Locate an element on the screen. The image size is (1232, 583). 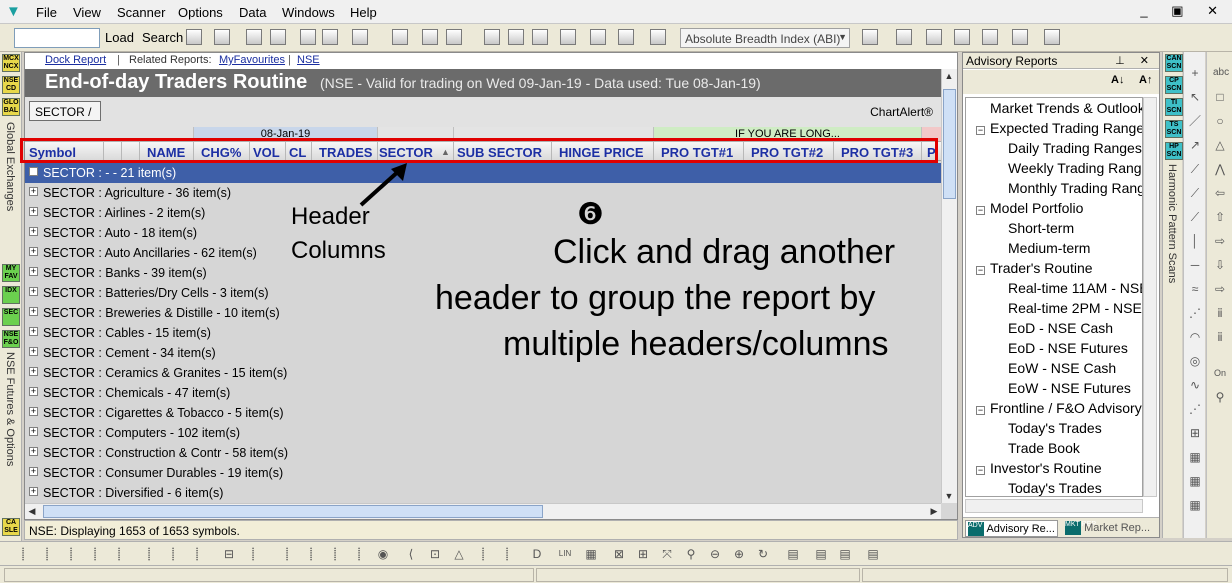
tree-item: Today's Trades is located at coordinates (1055, 428).